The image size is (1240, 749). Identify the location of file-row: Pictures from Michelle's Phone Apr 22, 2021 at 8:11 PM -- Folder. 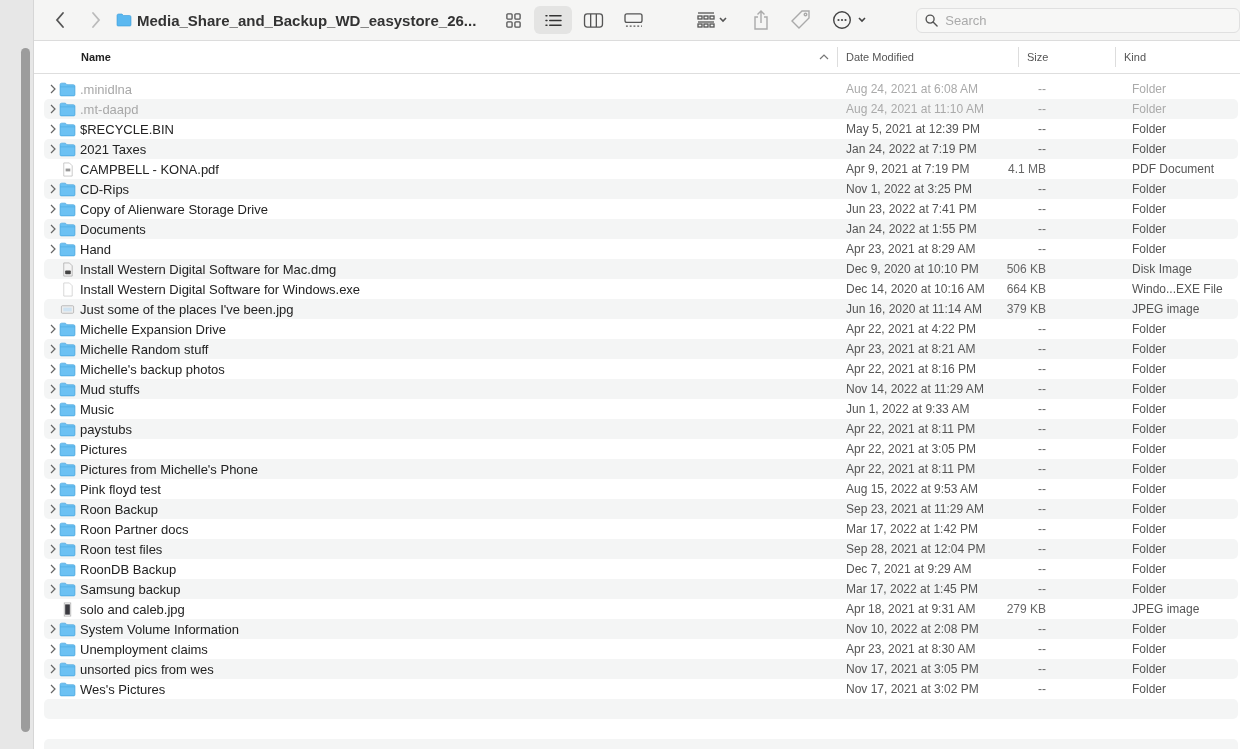
(641, 469).